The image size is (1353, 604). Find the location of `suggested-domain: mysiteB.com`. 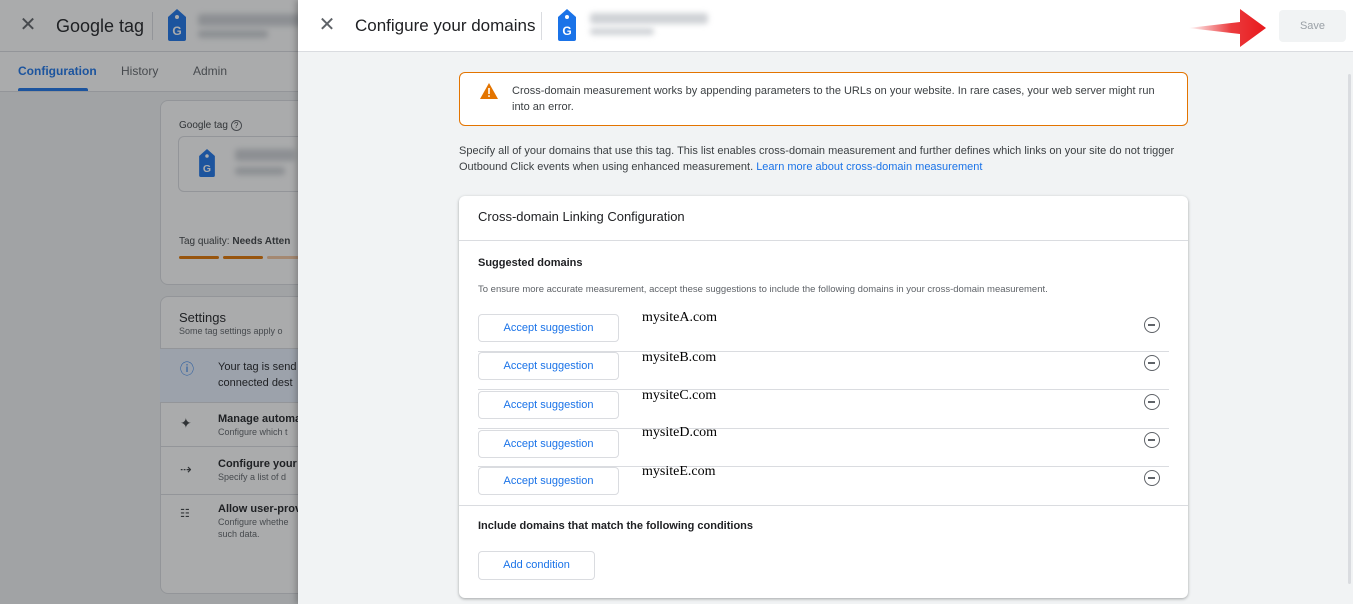

suggested-domain: mysiteB.com is located at coordinates (679, 357).